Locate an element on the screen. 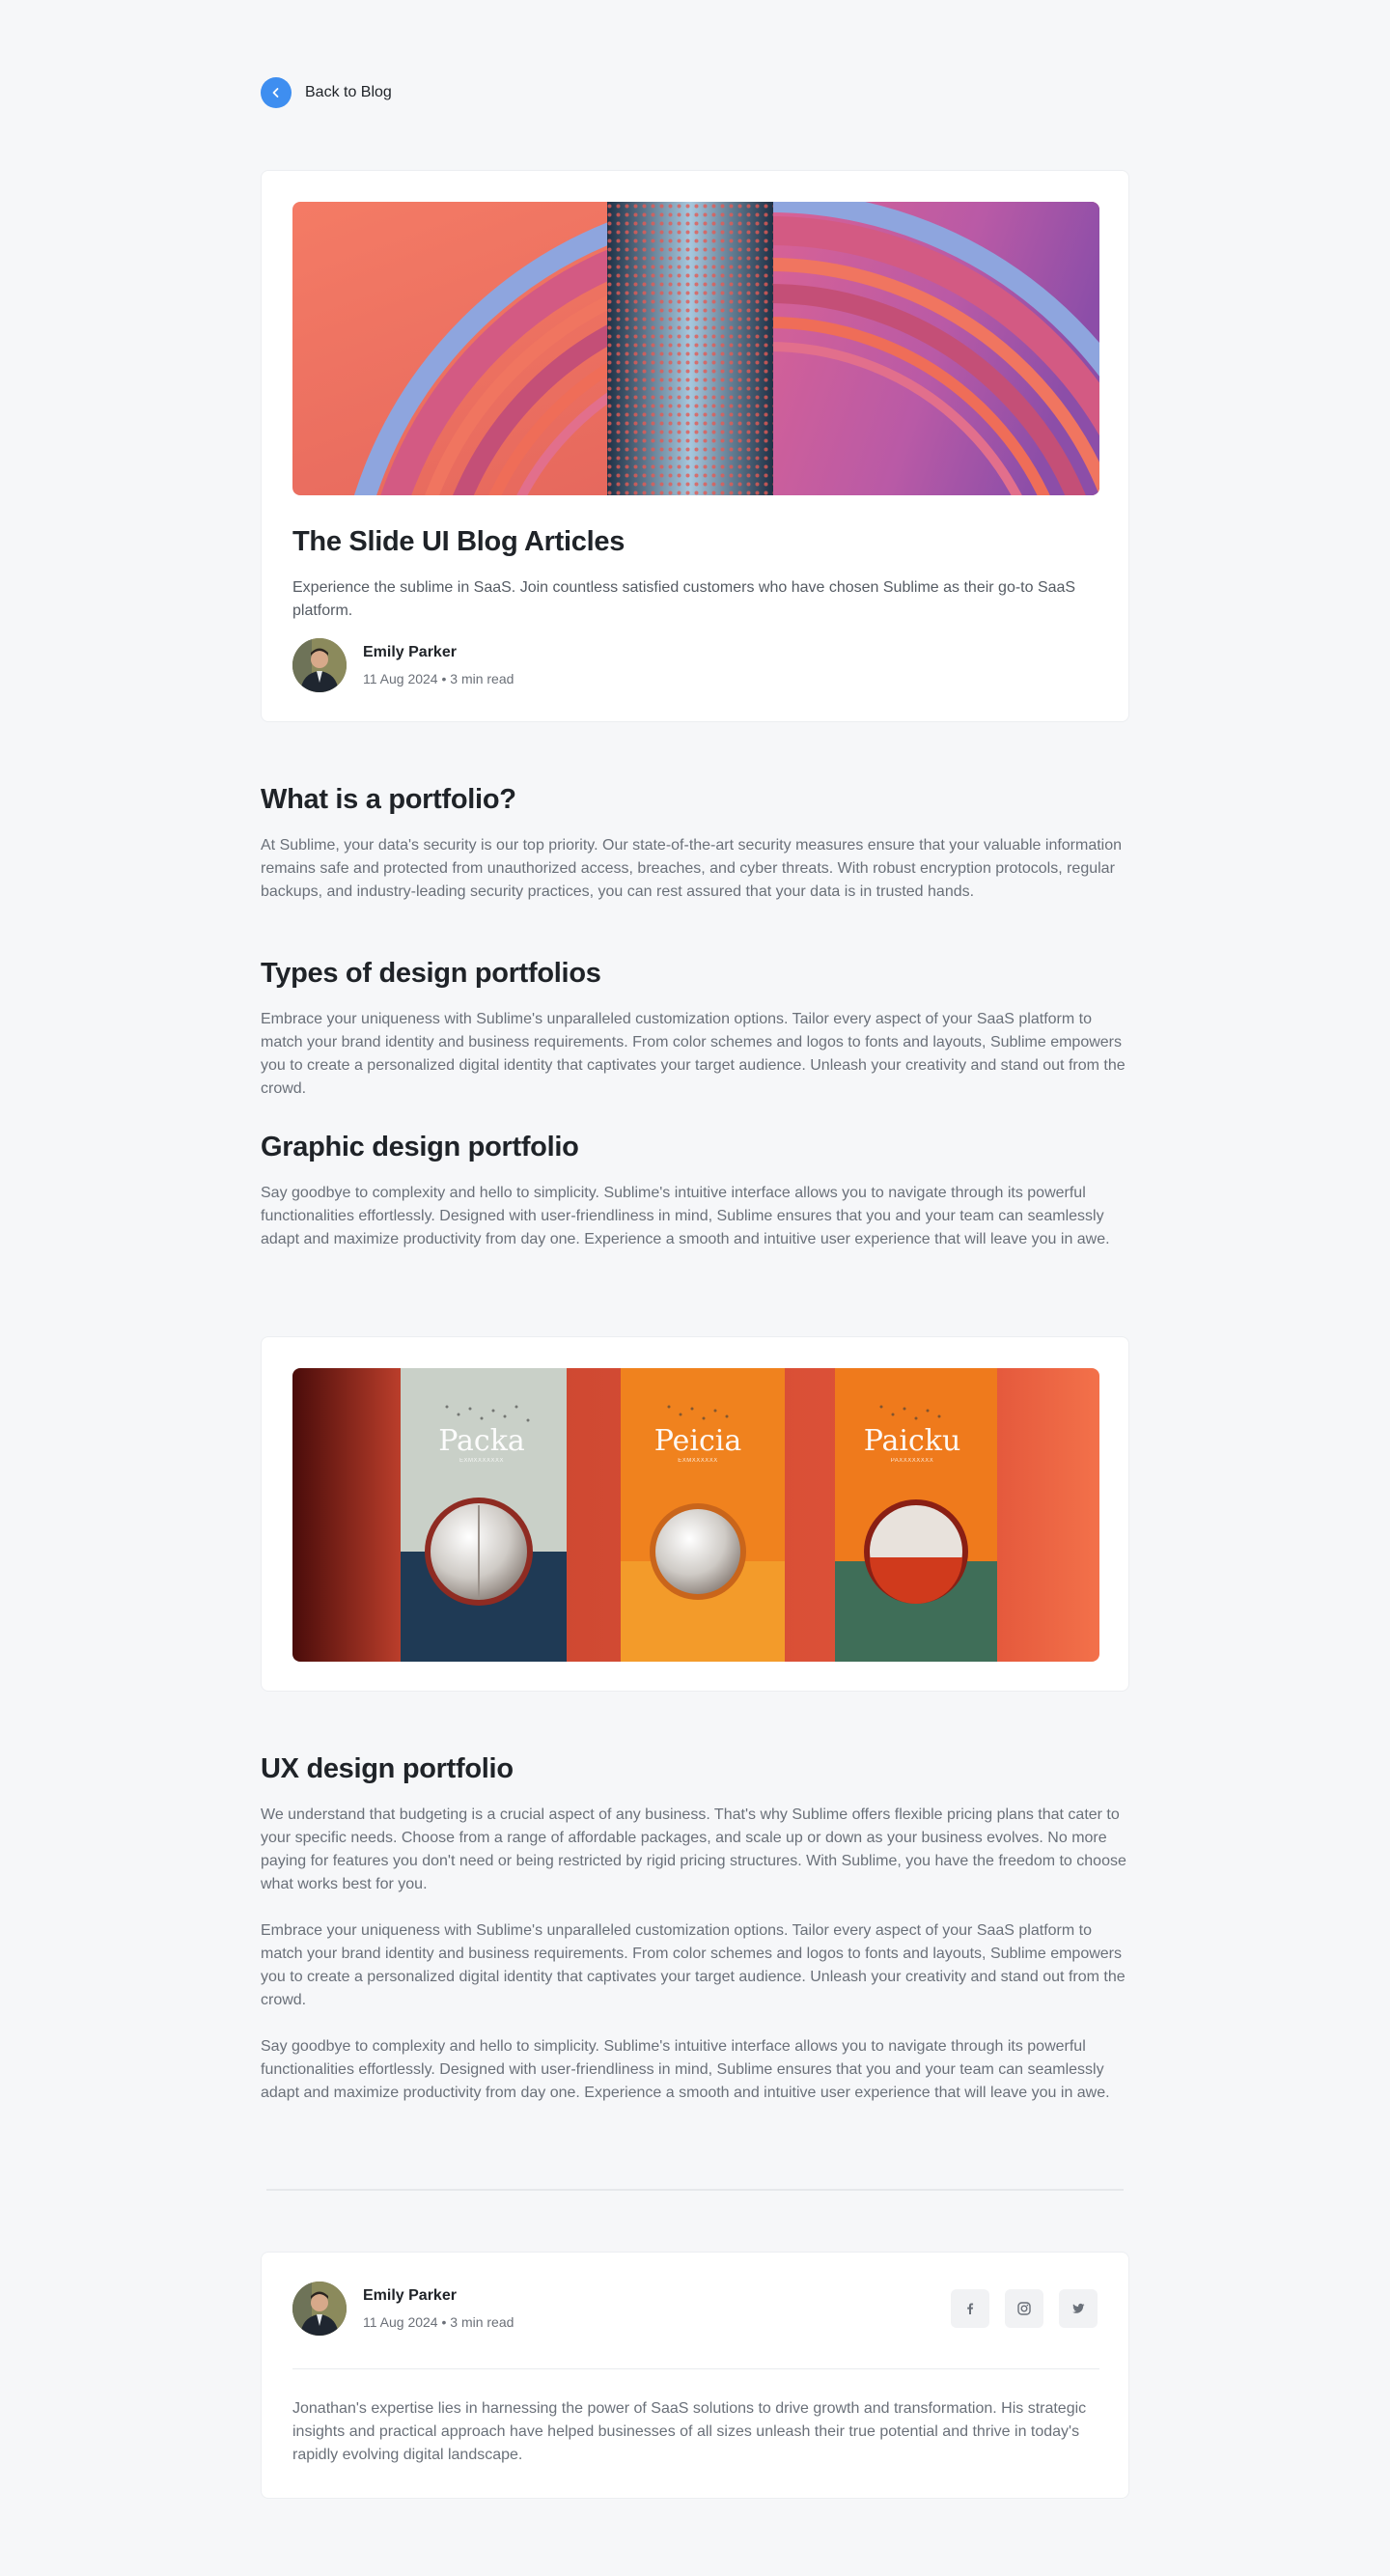  social-links is located at coordinates (1024, 2309).